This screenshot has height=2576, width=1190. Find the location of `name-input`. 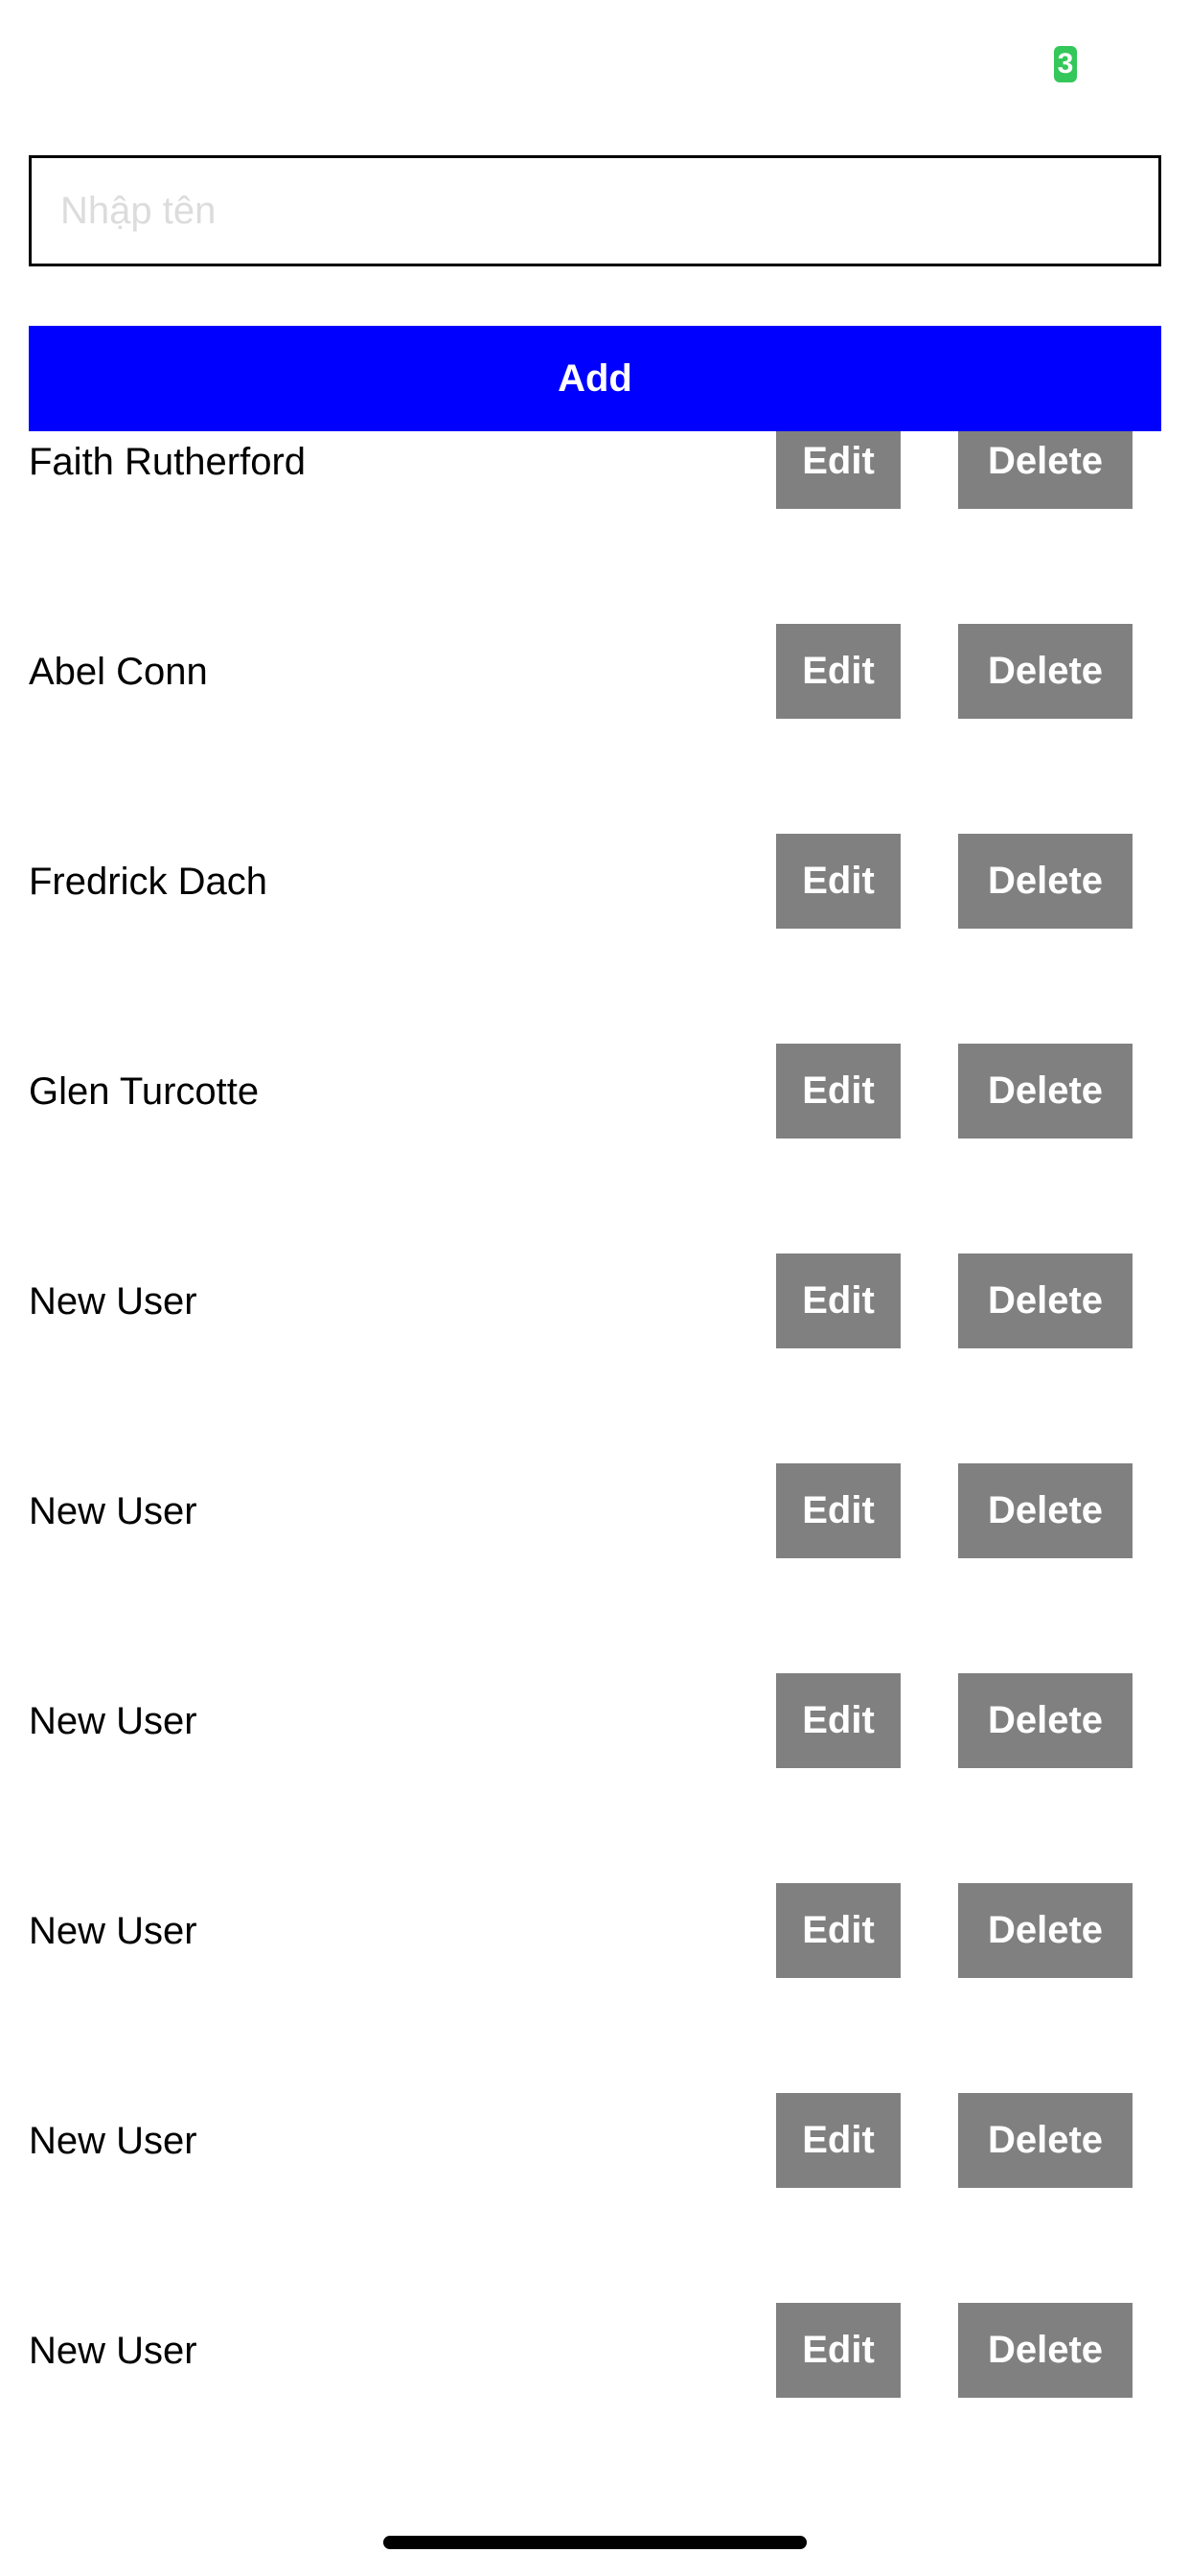

name-input is located at coordinates (595, 210).